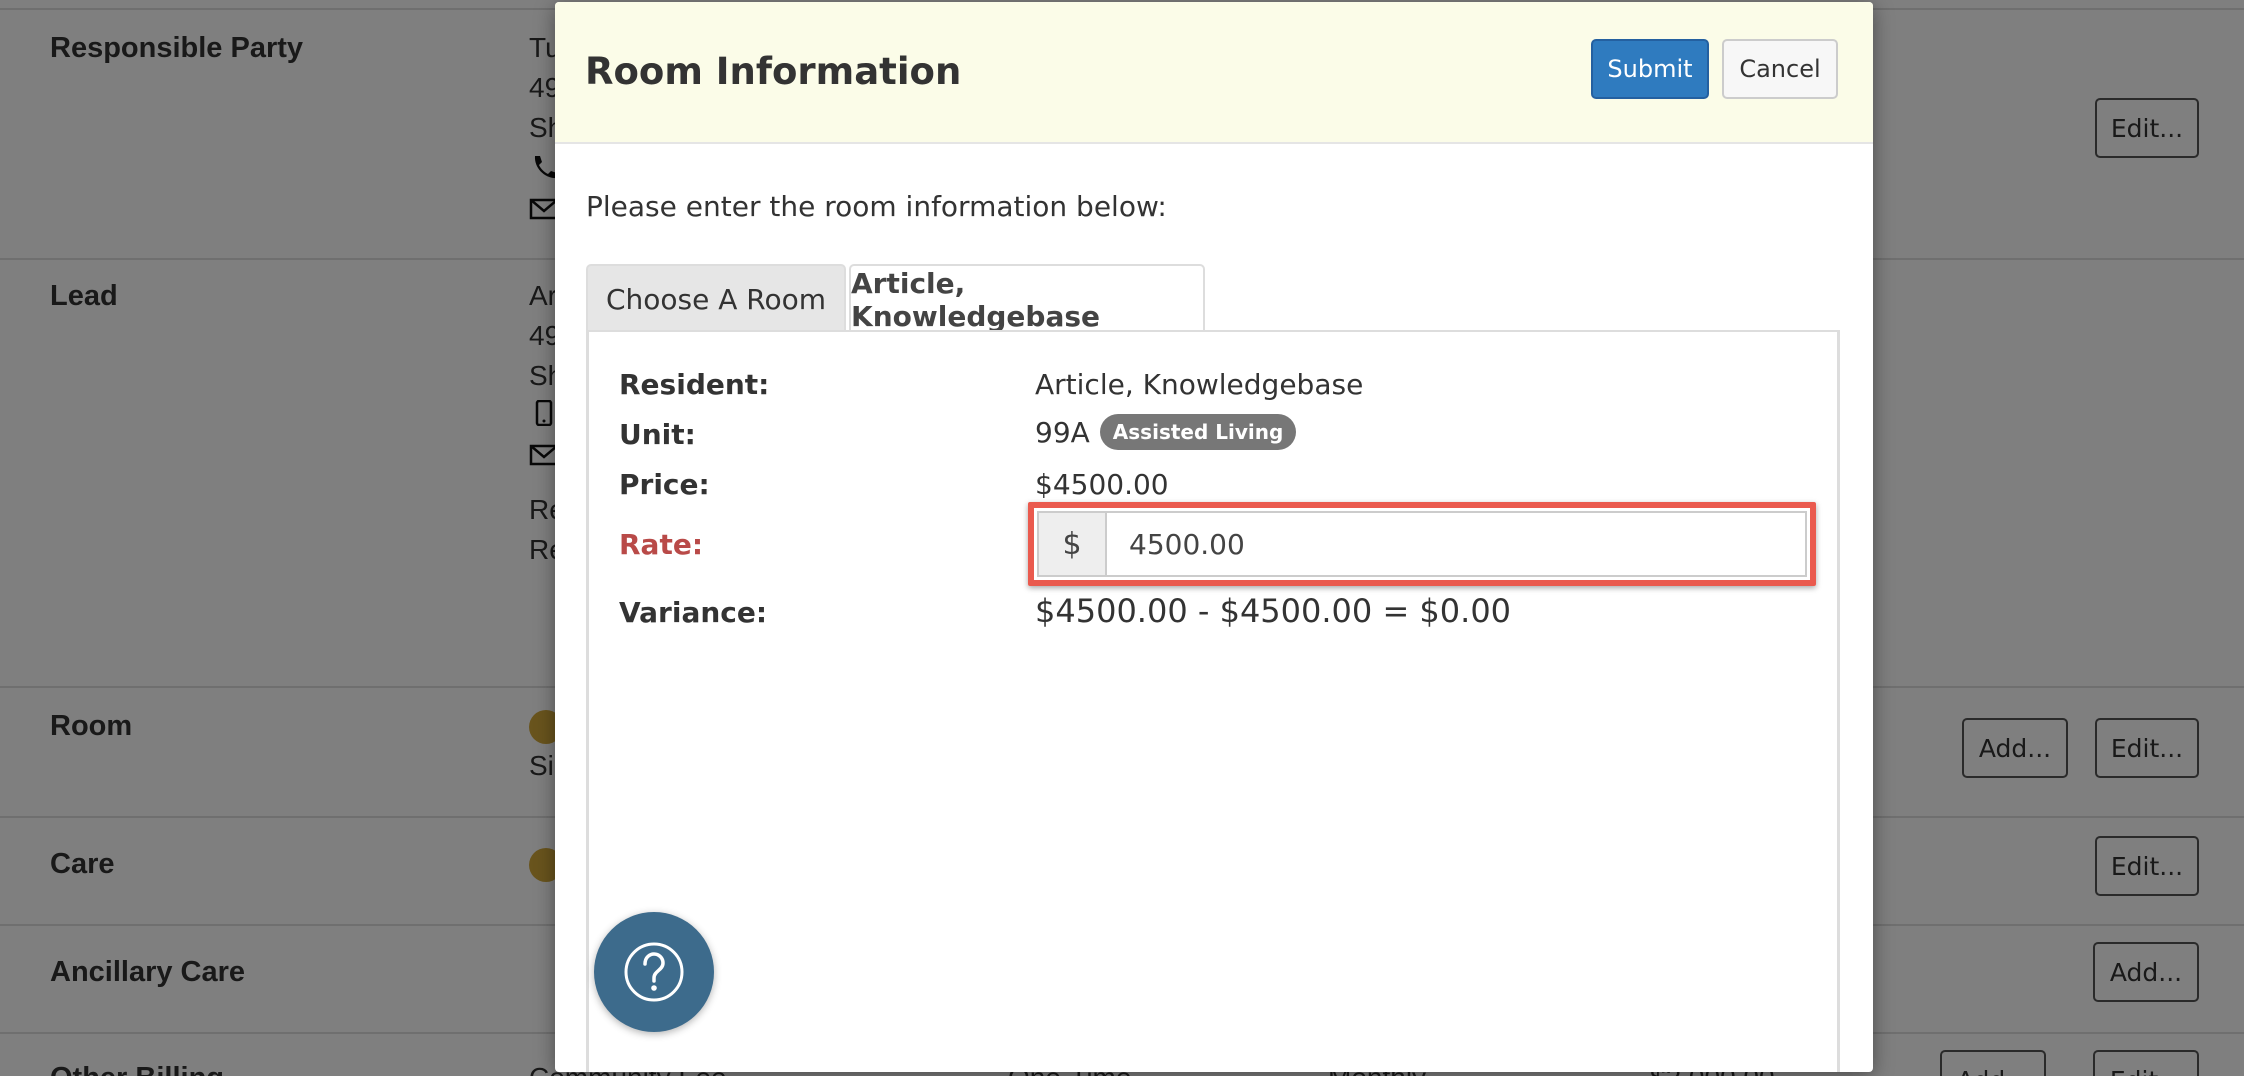  I want to click on cancel-button: Cancel, so click(1780, 69).